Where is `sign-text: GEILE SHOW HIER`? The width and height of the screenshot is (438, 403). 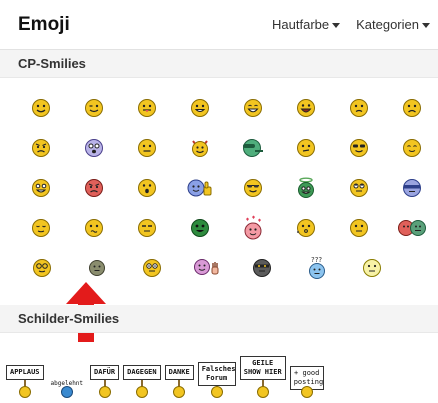 sign-text: GEILE SHOW HIER is located at coordinates (262, 368).